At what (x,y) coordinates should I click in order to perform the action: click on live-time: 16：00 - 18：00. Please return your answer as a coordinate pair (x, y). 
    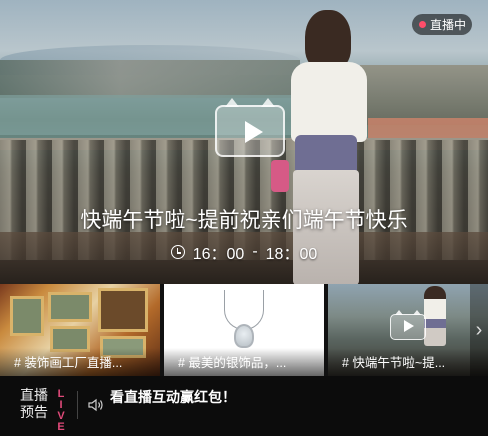
    Looking at the image, I should click on (244, 252).